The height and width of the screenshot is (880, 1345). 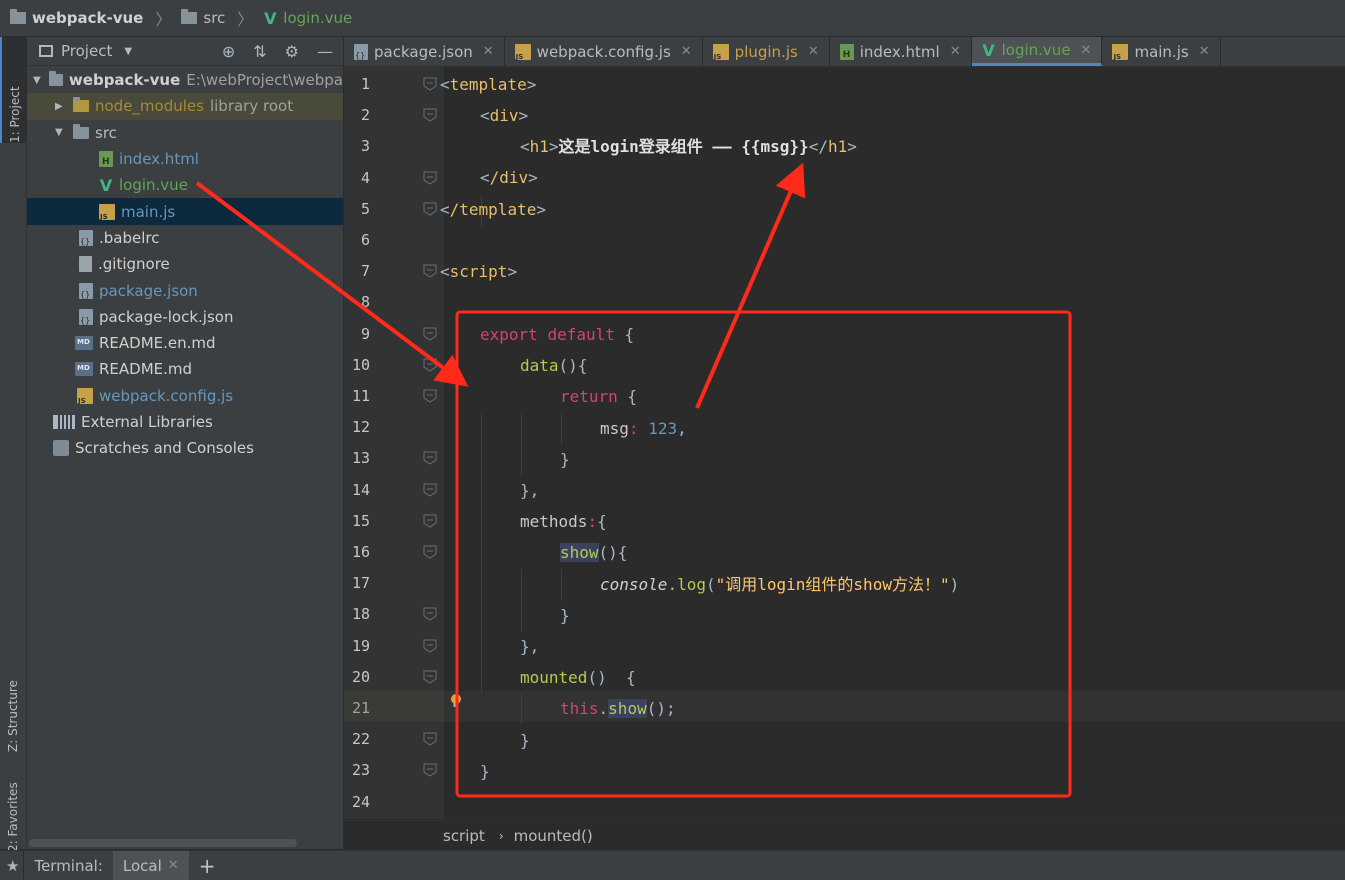 What do you see at coordinates (581, 334) in the screenshot?
I see `code-token: default` at bounding box center [581, 334].